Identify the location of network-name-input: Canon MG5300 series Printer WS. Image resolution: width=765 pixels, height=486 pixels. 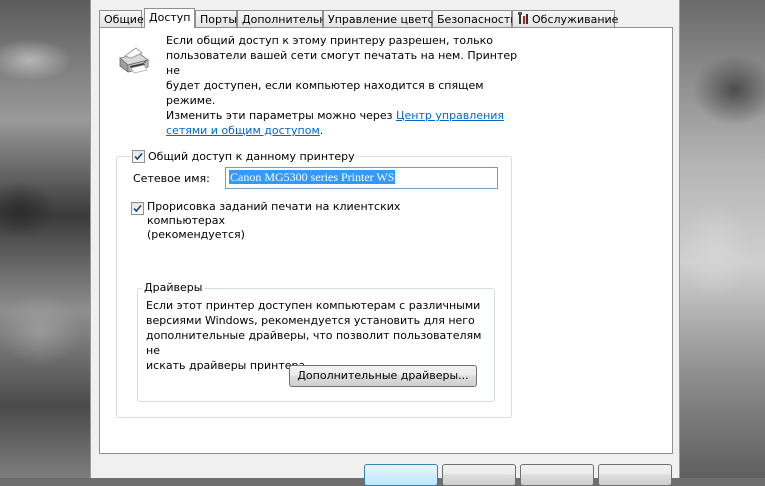
(361, 178).